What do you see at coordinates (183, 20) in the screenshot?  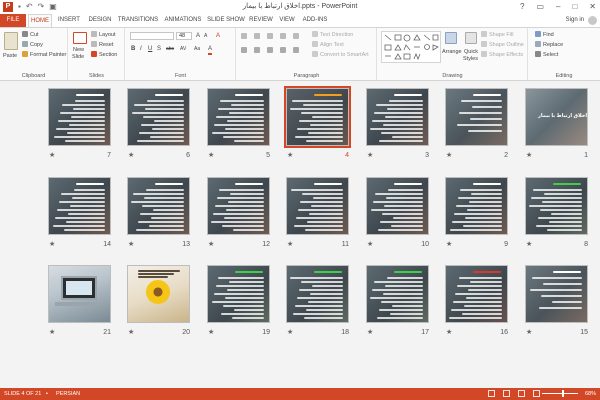 I see `tab-animations: ANIMATIONS` at bounding box center [183, 20].